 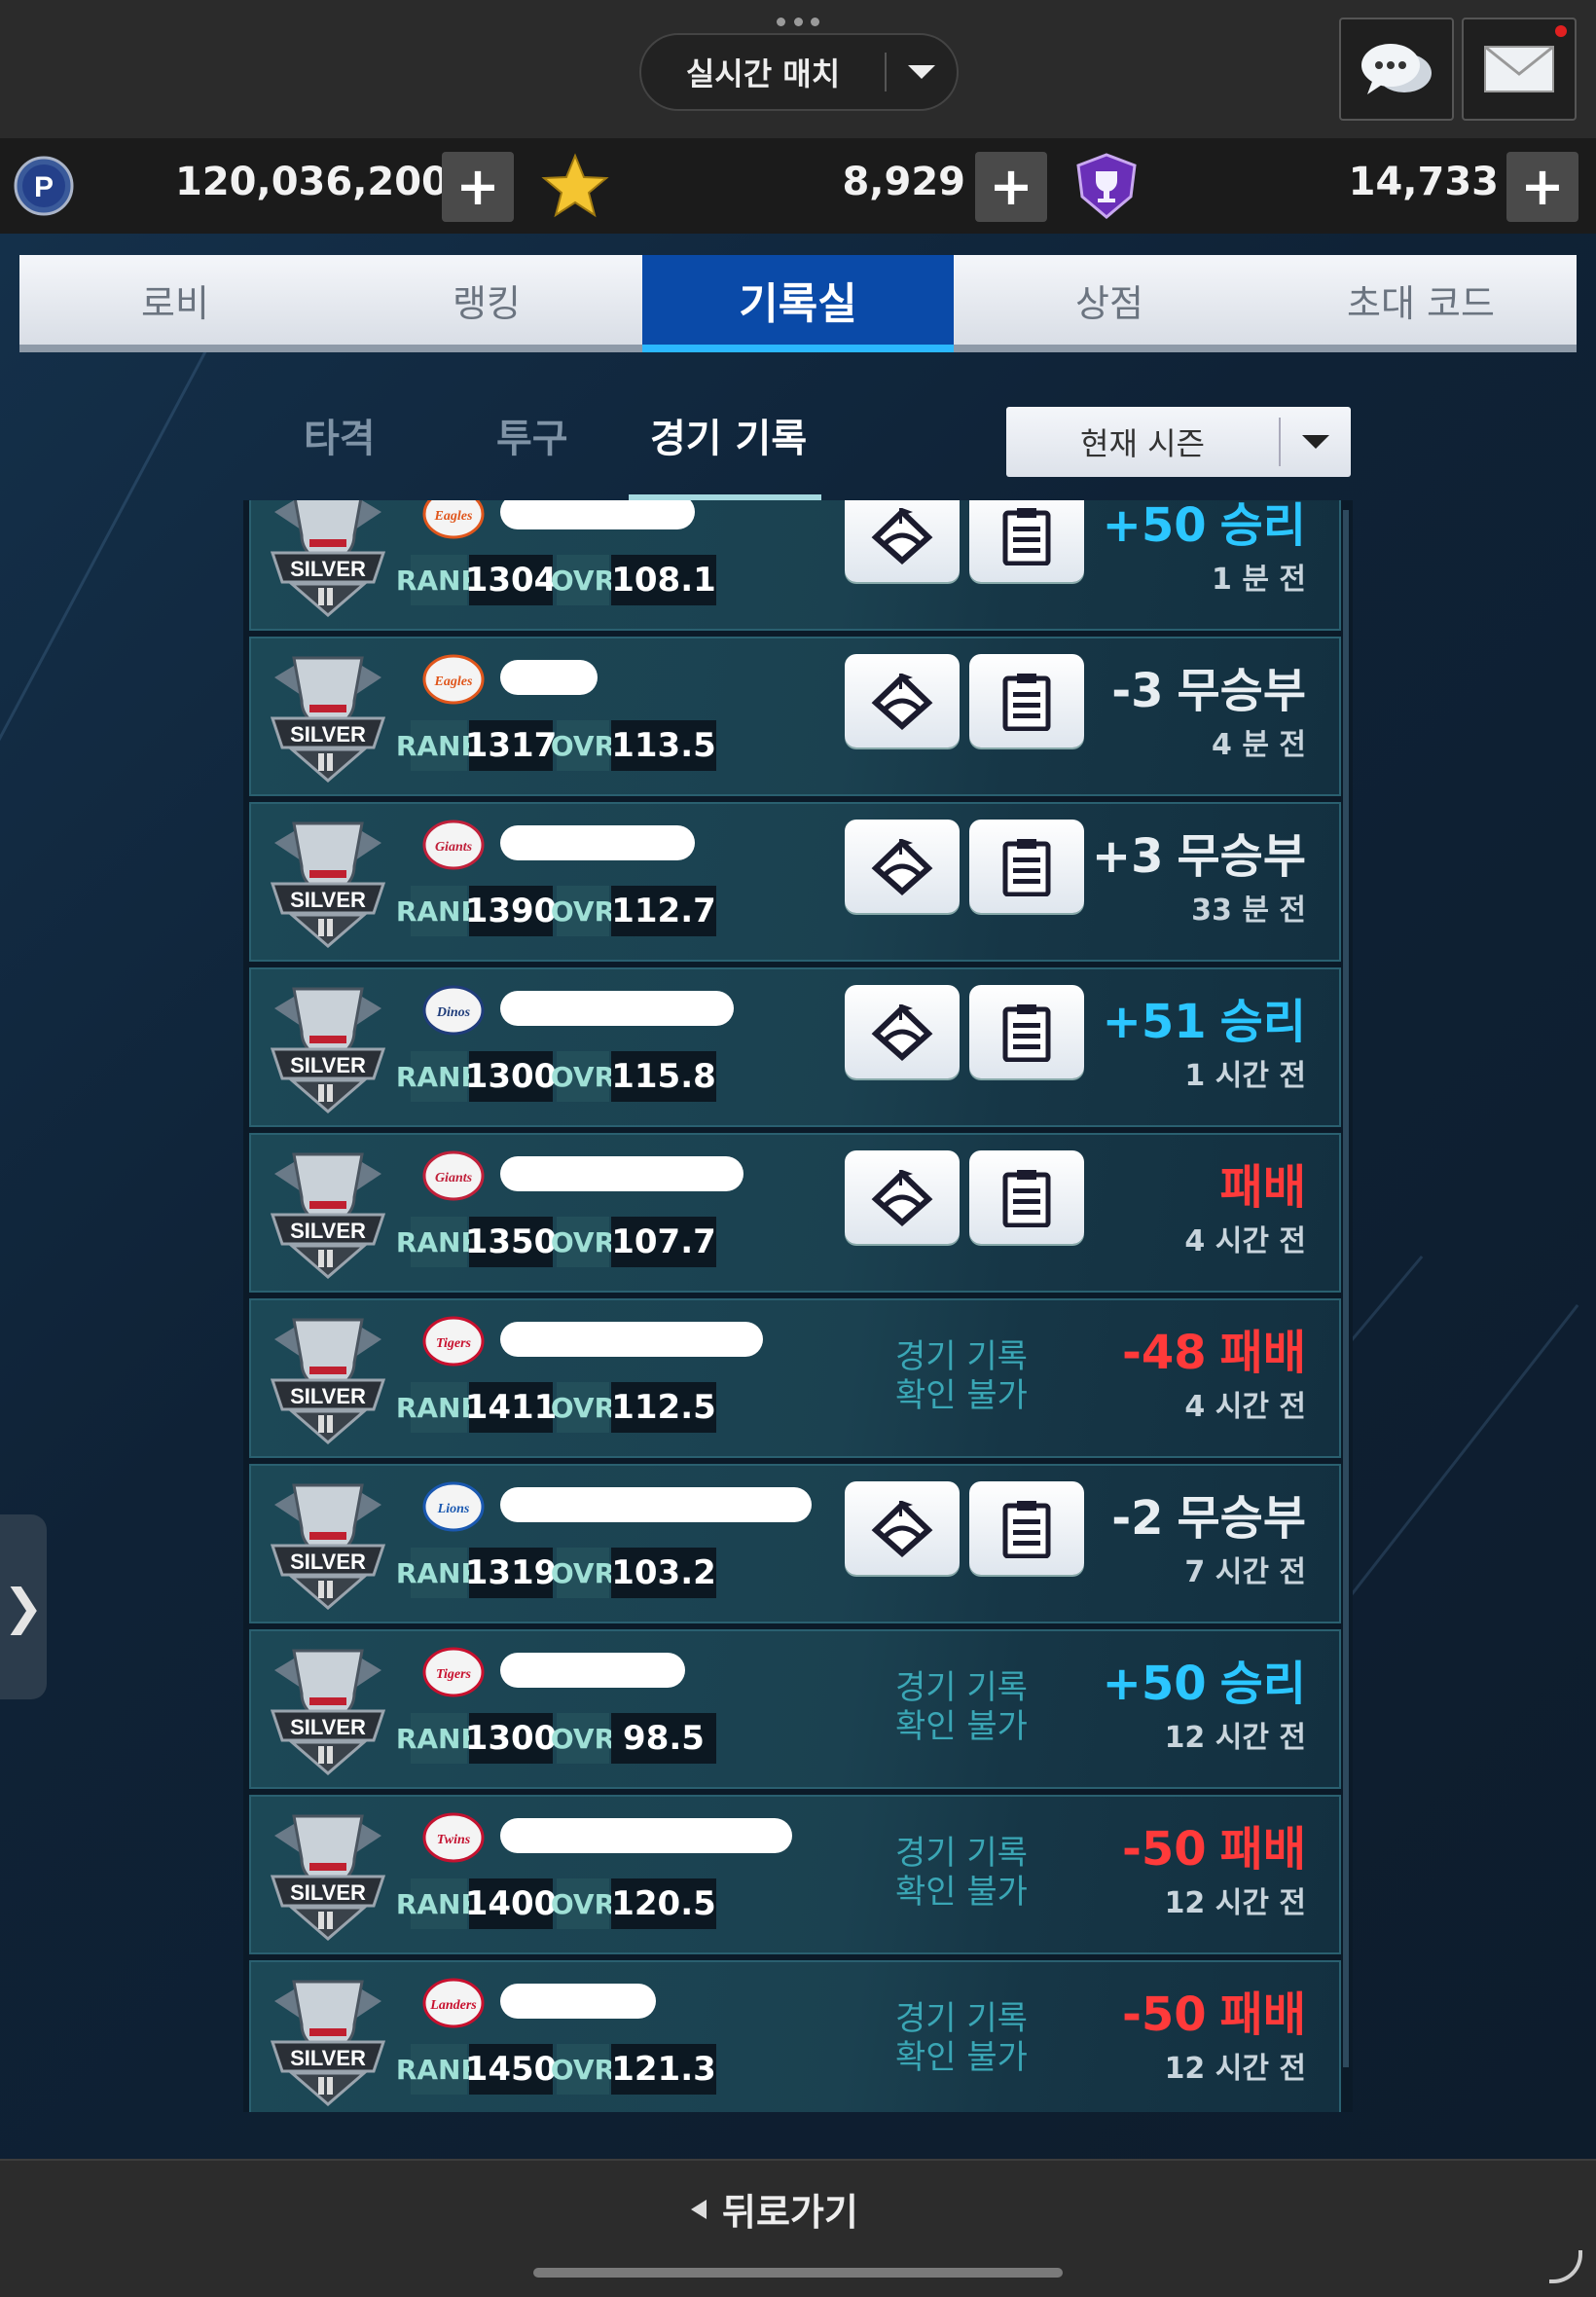 I want to click on chat-button, so click(x=1396, y=70).